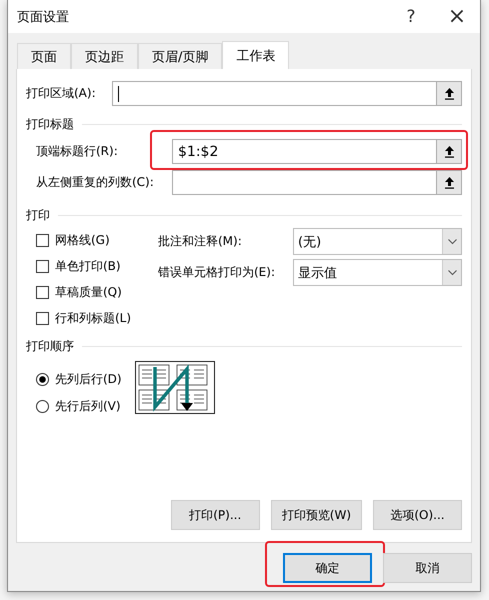 The width and height of the screenshot is (489, 600). Describe the element at coordinates (104, 56) in the screenshot. I see `tab: 页边距` at that location.